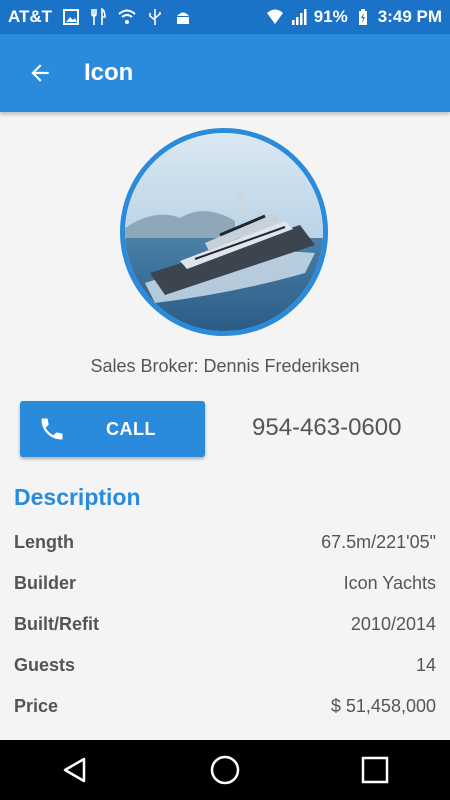 The width and height of the screenshot is (450, 800). I want to click on spec-row-builder: Builder Icon Yachts, so click(225, 583).